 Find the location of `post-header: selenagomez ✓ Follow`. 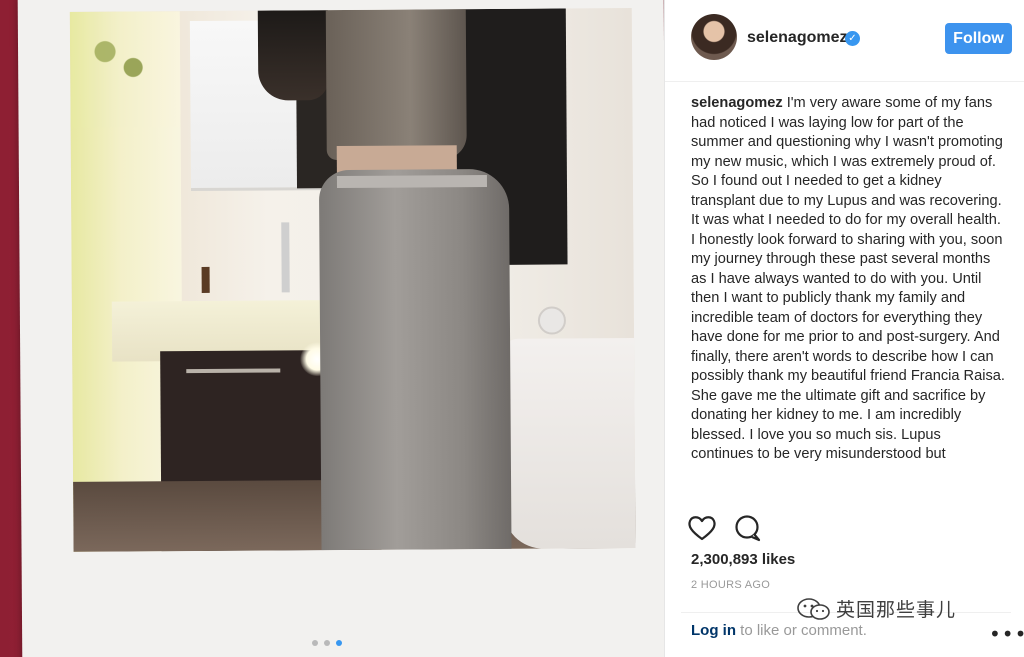

post-header: selenagomez ✓ Follow is located at coordinates (844, 41).